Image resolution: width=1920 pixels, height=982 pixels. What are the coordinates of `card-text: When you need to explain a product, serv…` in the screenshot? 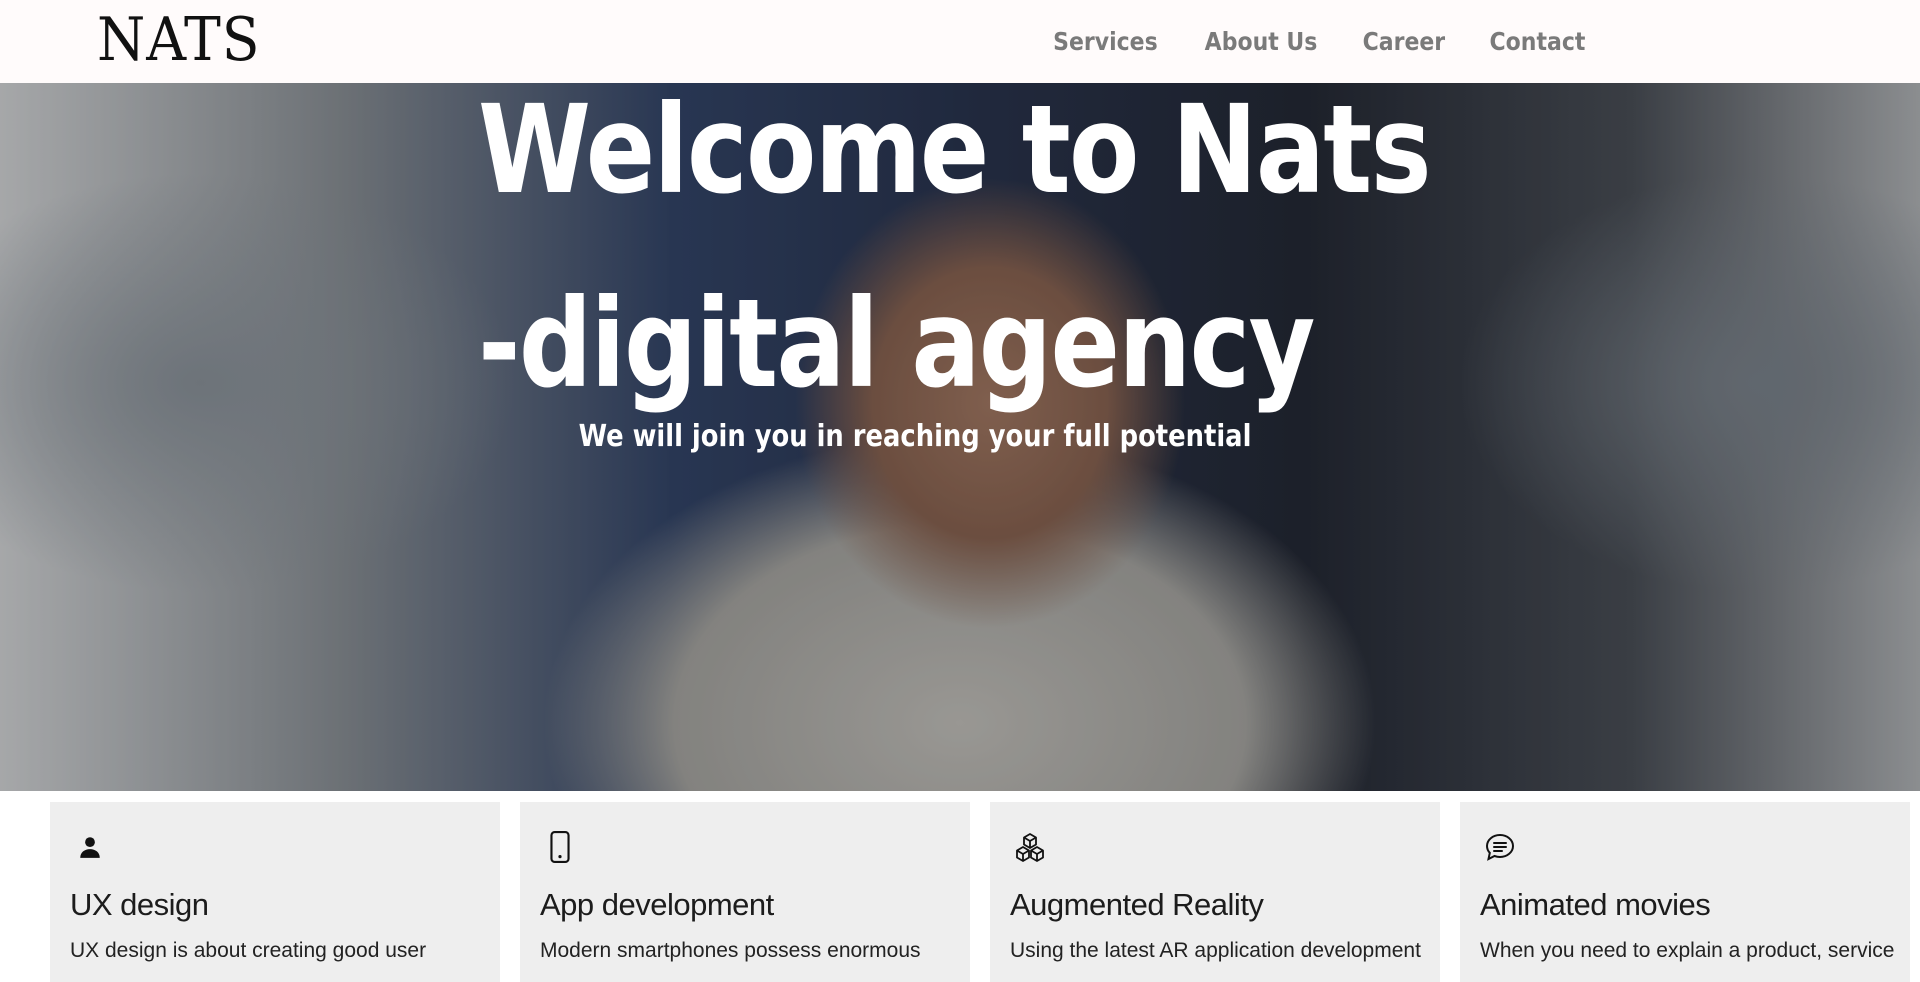 It's located at (1687, 950).